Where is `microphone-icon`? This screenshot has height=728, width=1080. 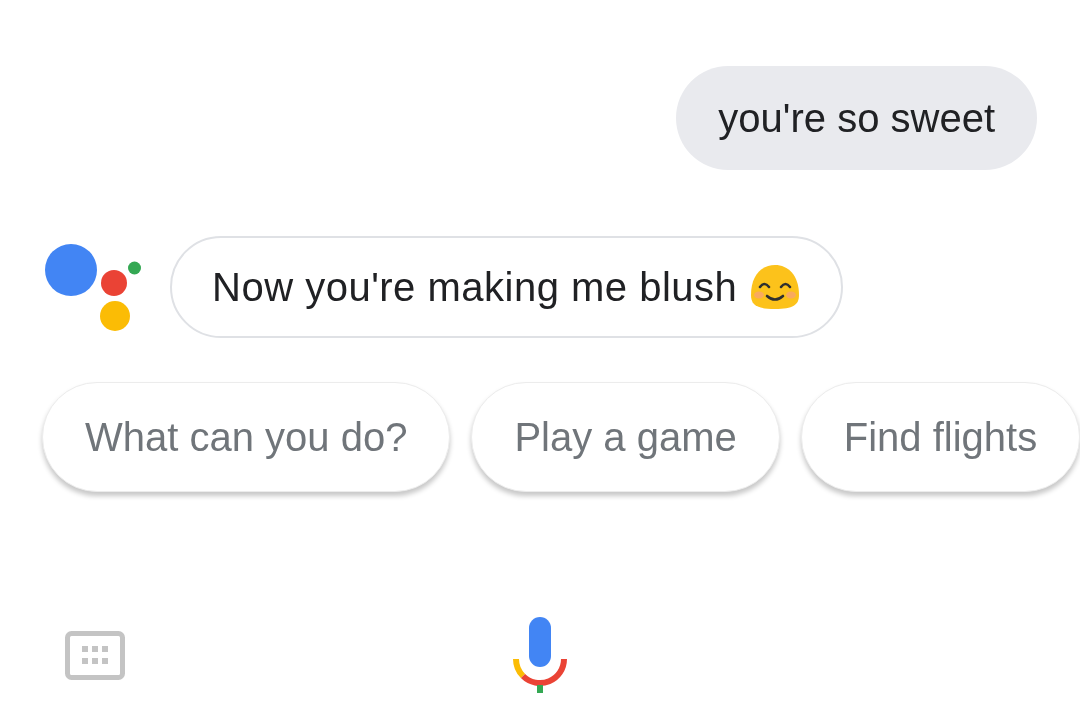 microphone-icon is located at coordinates (540, 655).